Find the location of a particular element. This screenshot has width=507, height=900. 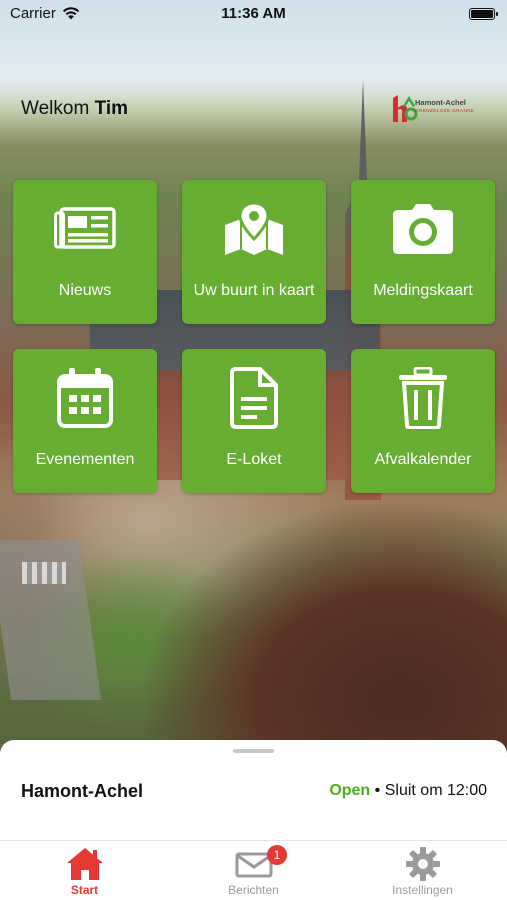

open-status: Open is located at coordinates (350, 790).